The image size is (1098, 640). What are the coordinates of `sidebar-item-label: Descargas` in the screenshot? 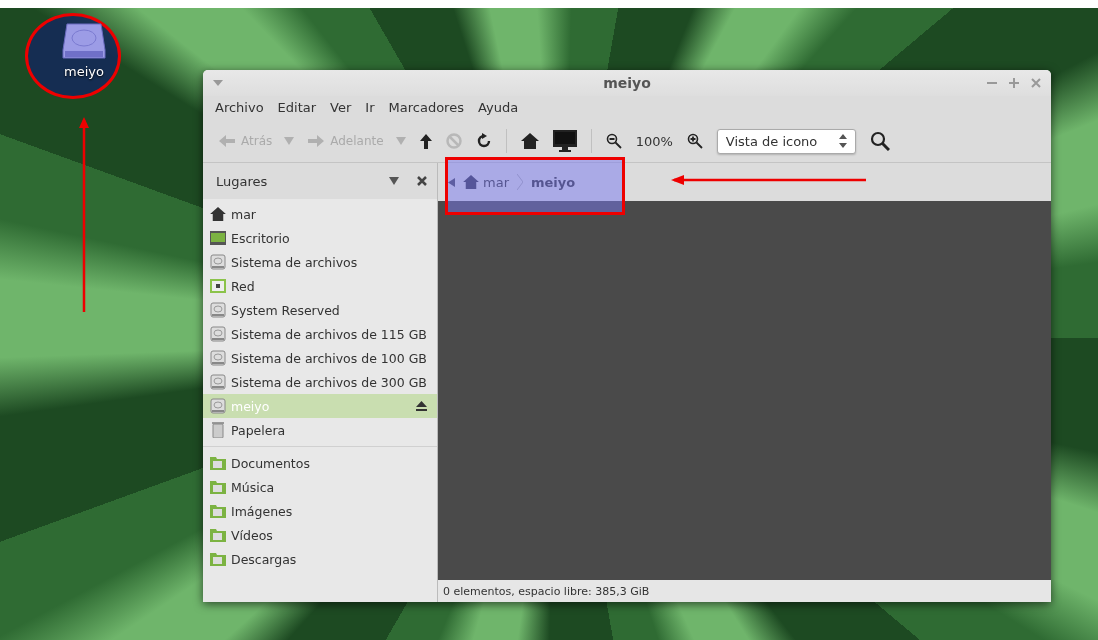 It's located at (264, 559).